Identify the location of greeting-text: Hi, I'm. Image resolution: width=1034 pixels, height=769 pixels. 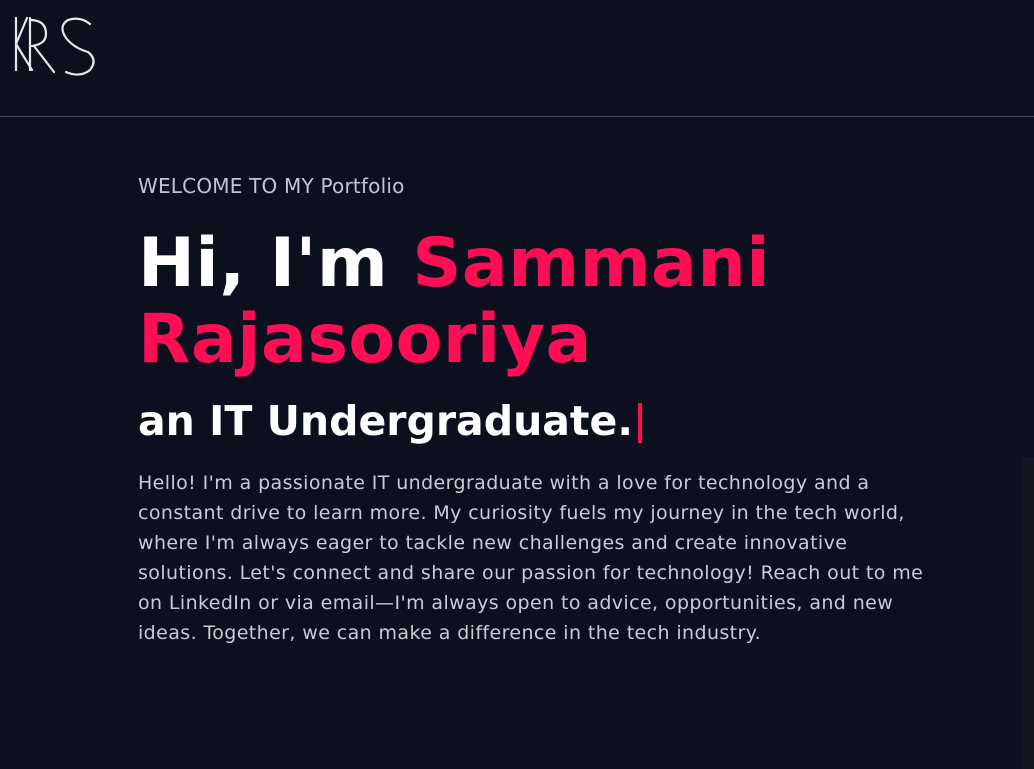
(275, 263).